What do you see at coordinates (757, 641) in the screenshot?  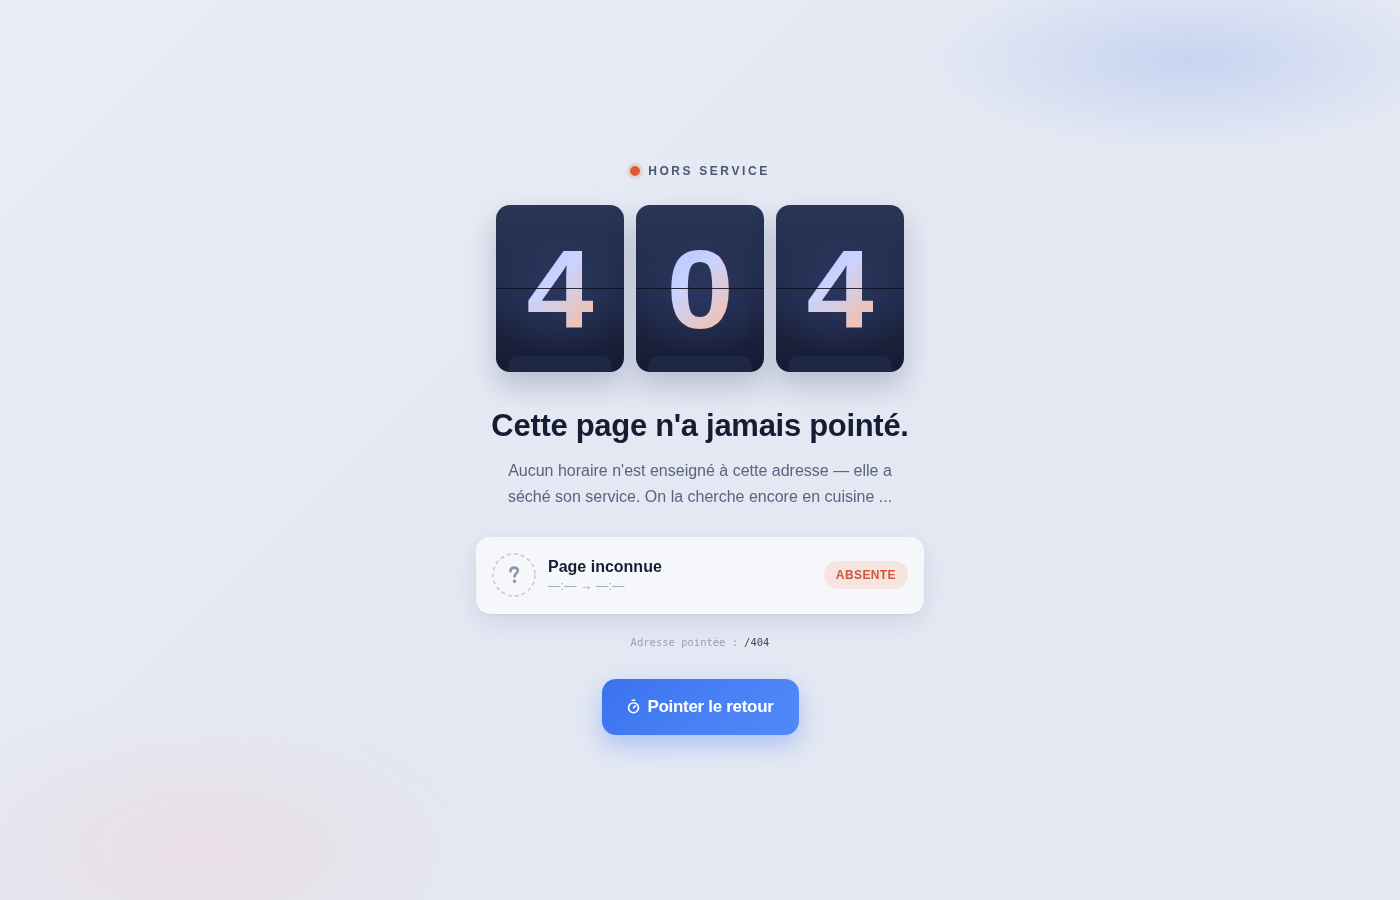 I see `address-value: /404` at bounding box center [757, 641].